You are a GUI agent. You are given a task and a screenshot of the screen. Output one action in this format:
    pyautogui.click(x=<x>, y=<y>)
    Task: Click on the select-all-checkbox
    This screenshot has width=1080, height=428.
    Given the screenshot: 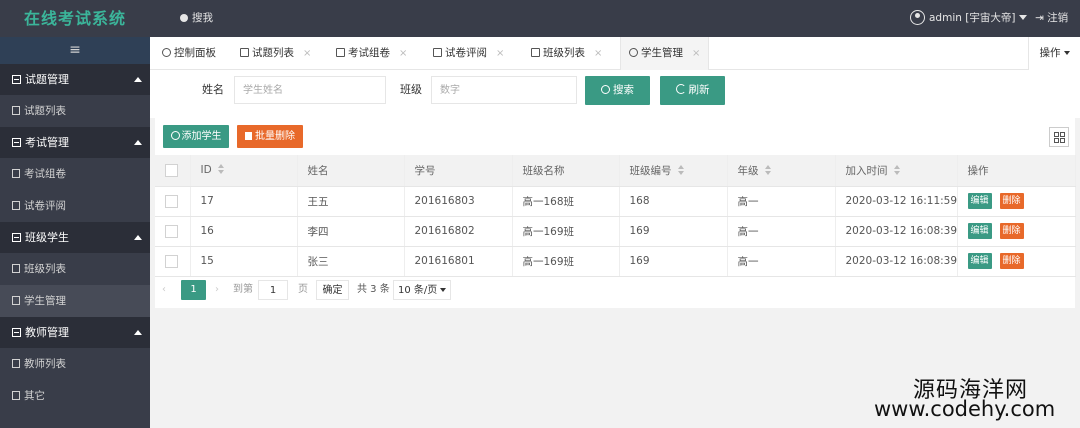 What is the action you would take?
    pyautogui.click(x=171, y=170)
    